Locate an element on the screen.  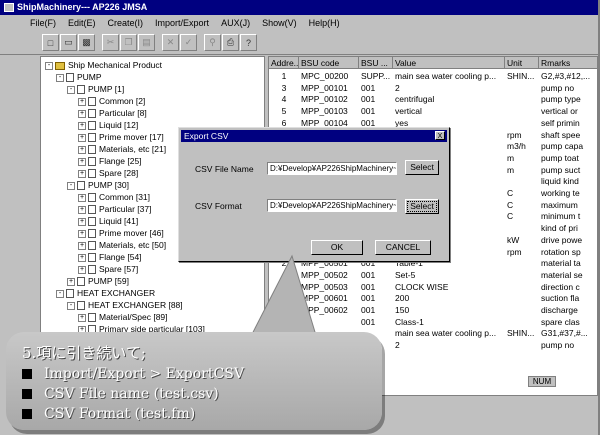
menu-show: Show(V) is located at coordinates (279, 23).